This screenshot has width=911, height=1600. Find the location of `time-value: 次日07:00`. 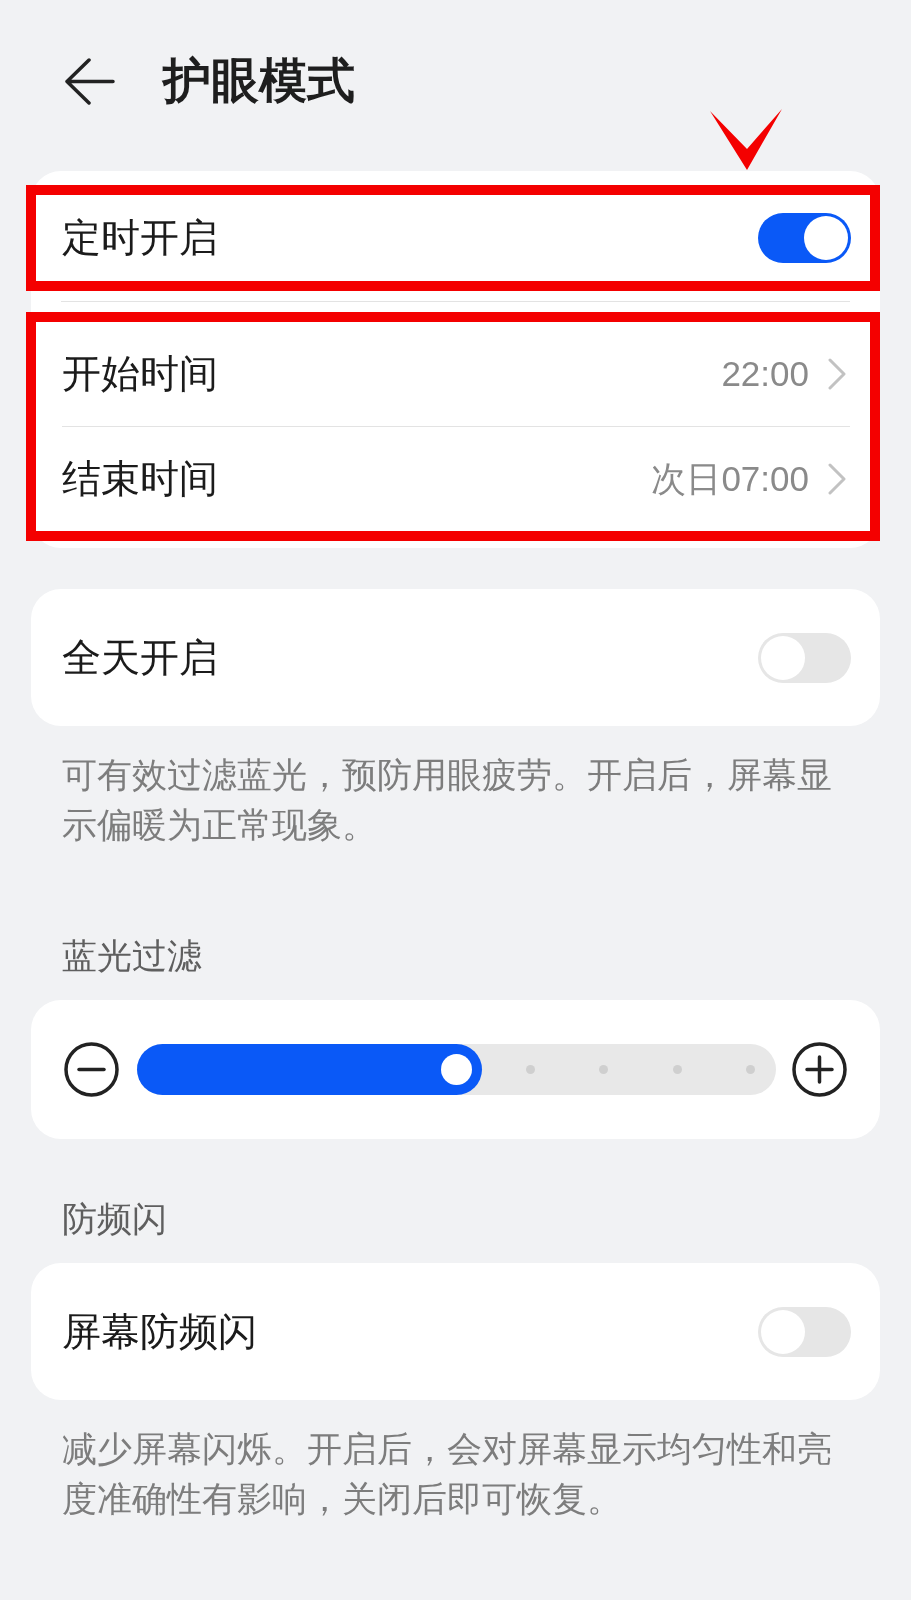

time-value: 次日07:00 is located at coordinates (730, 479).